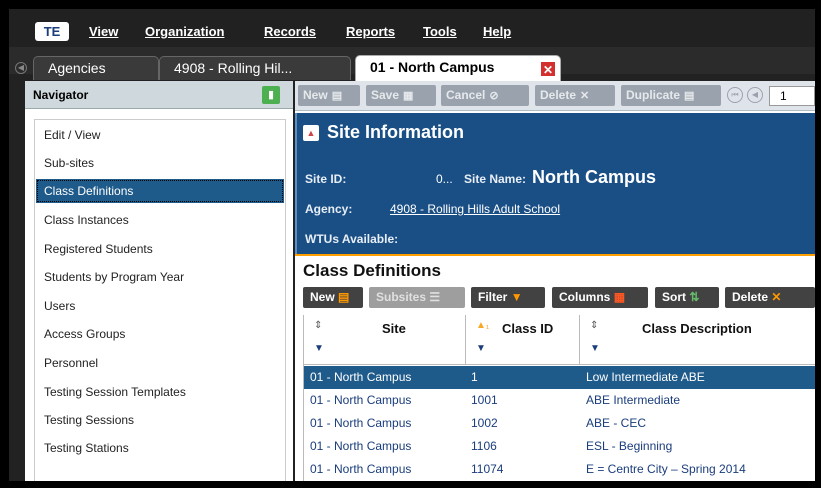 This screenshot has height=488, width=821. I want to click on duplicate-label: Duplicate, so click(653, 95).